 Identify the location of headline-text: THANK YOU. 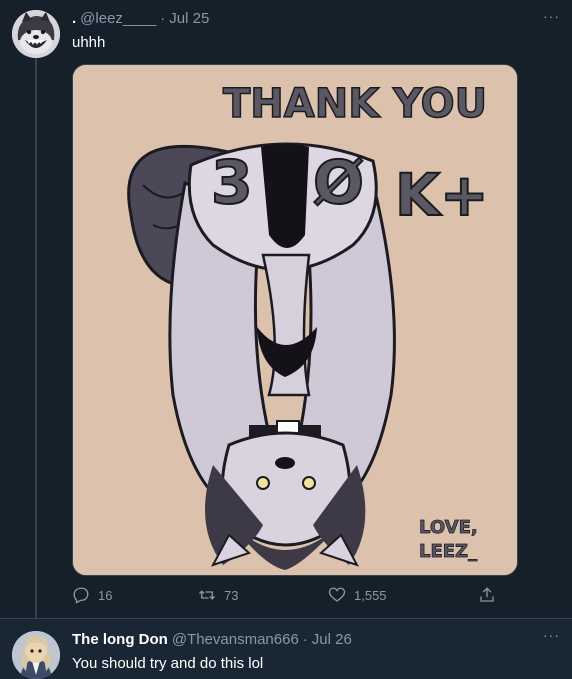
(355, 104).